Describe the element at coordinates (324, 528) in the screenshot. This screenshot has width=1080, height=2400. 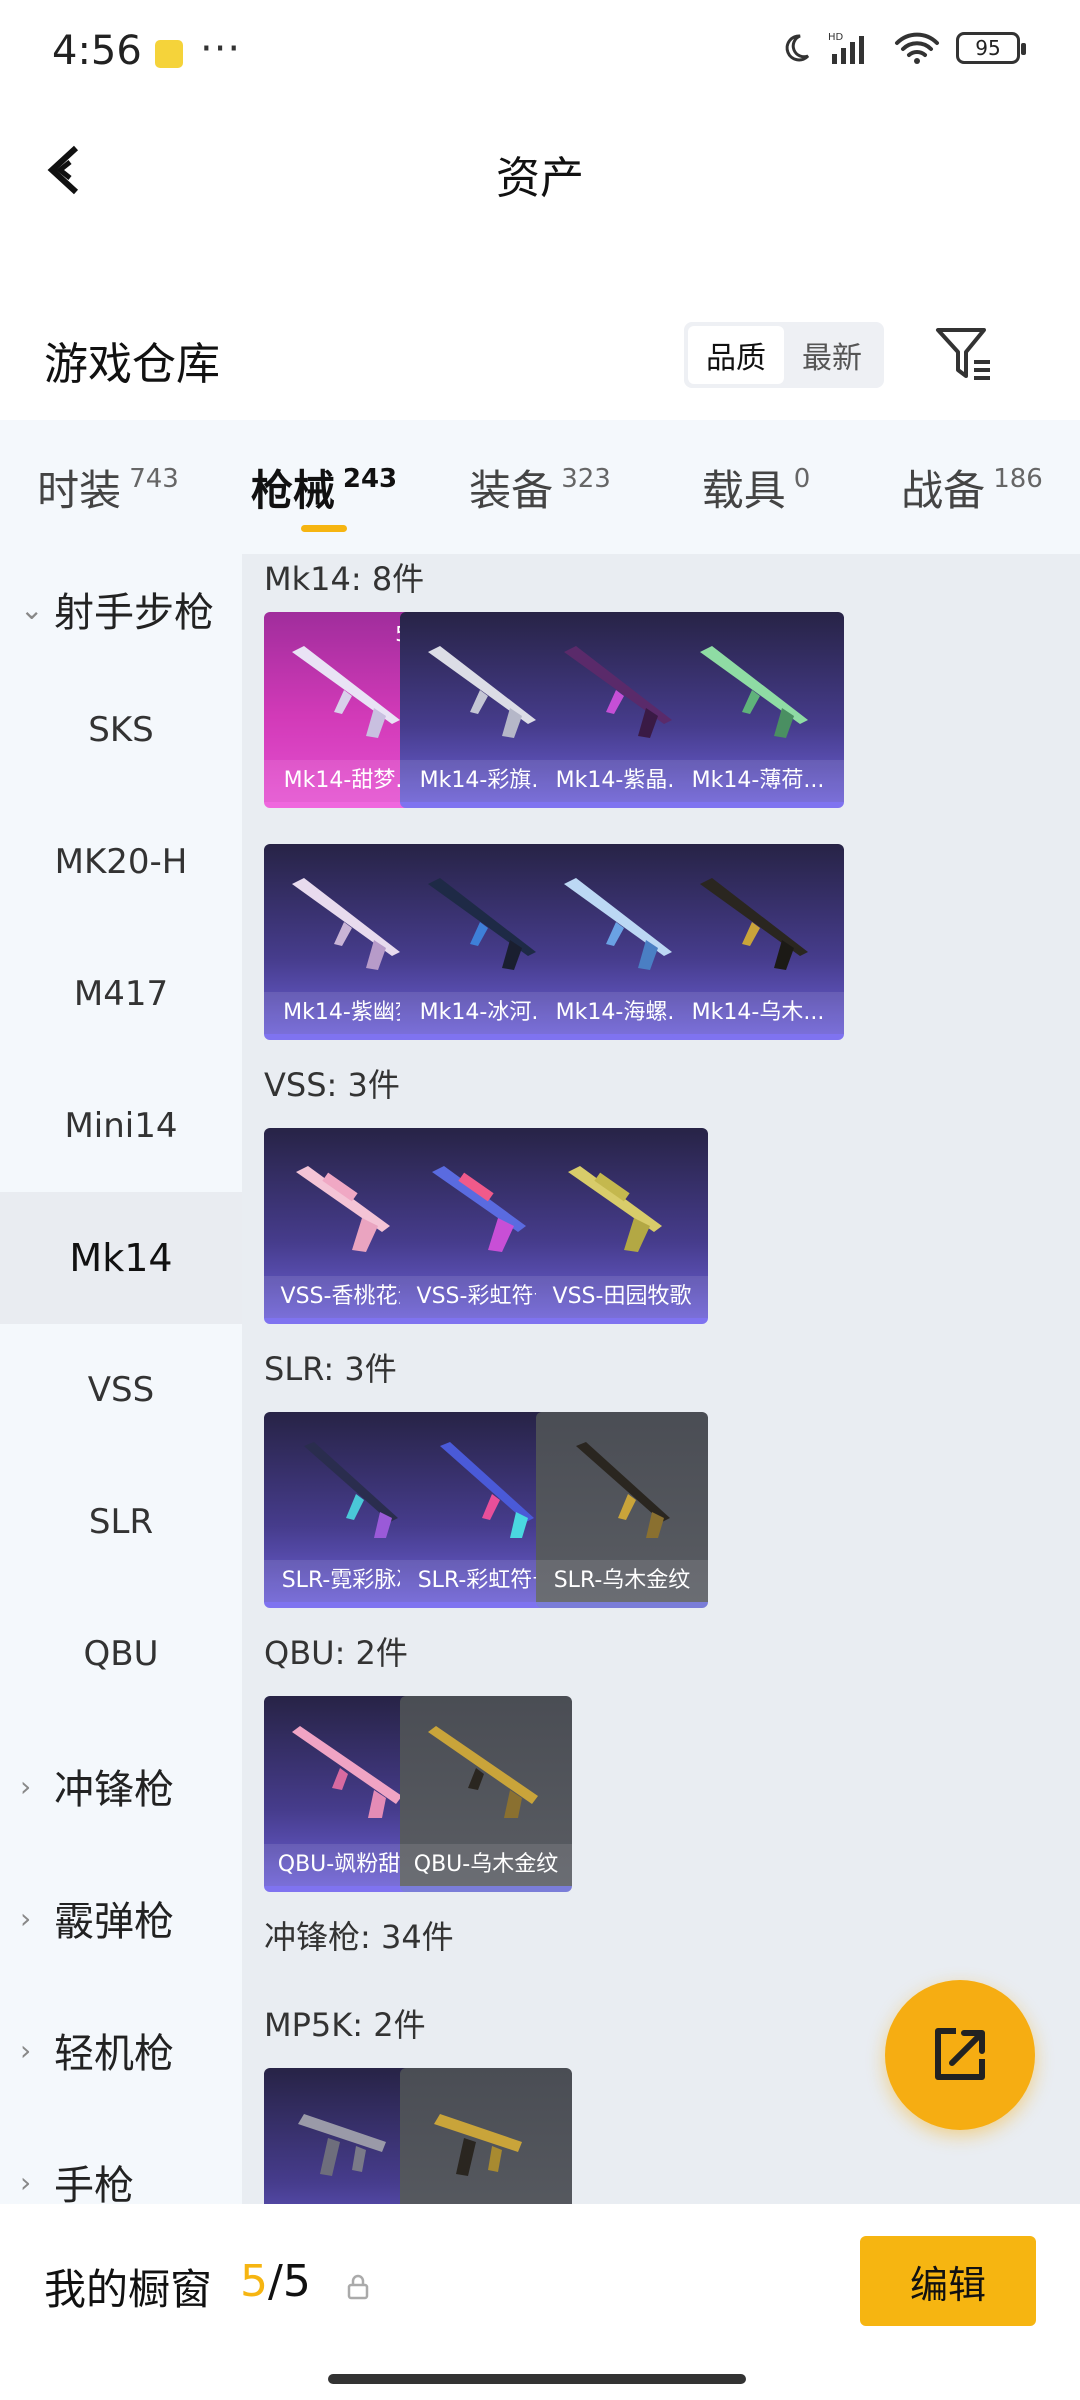
I see `tab-active-indicator` at that location.